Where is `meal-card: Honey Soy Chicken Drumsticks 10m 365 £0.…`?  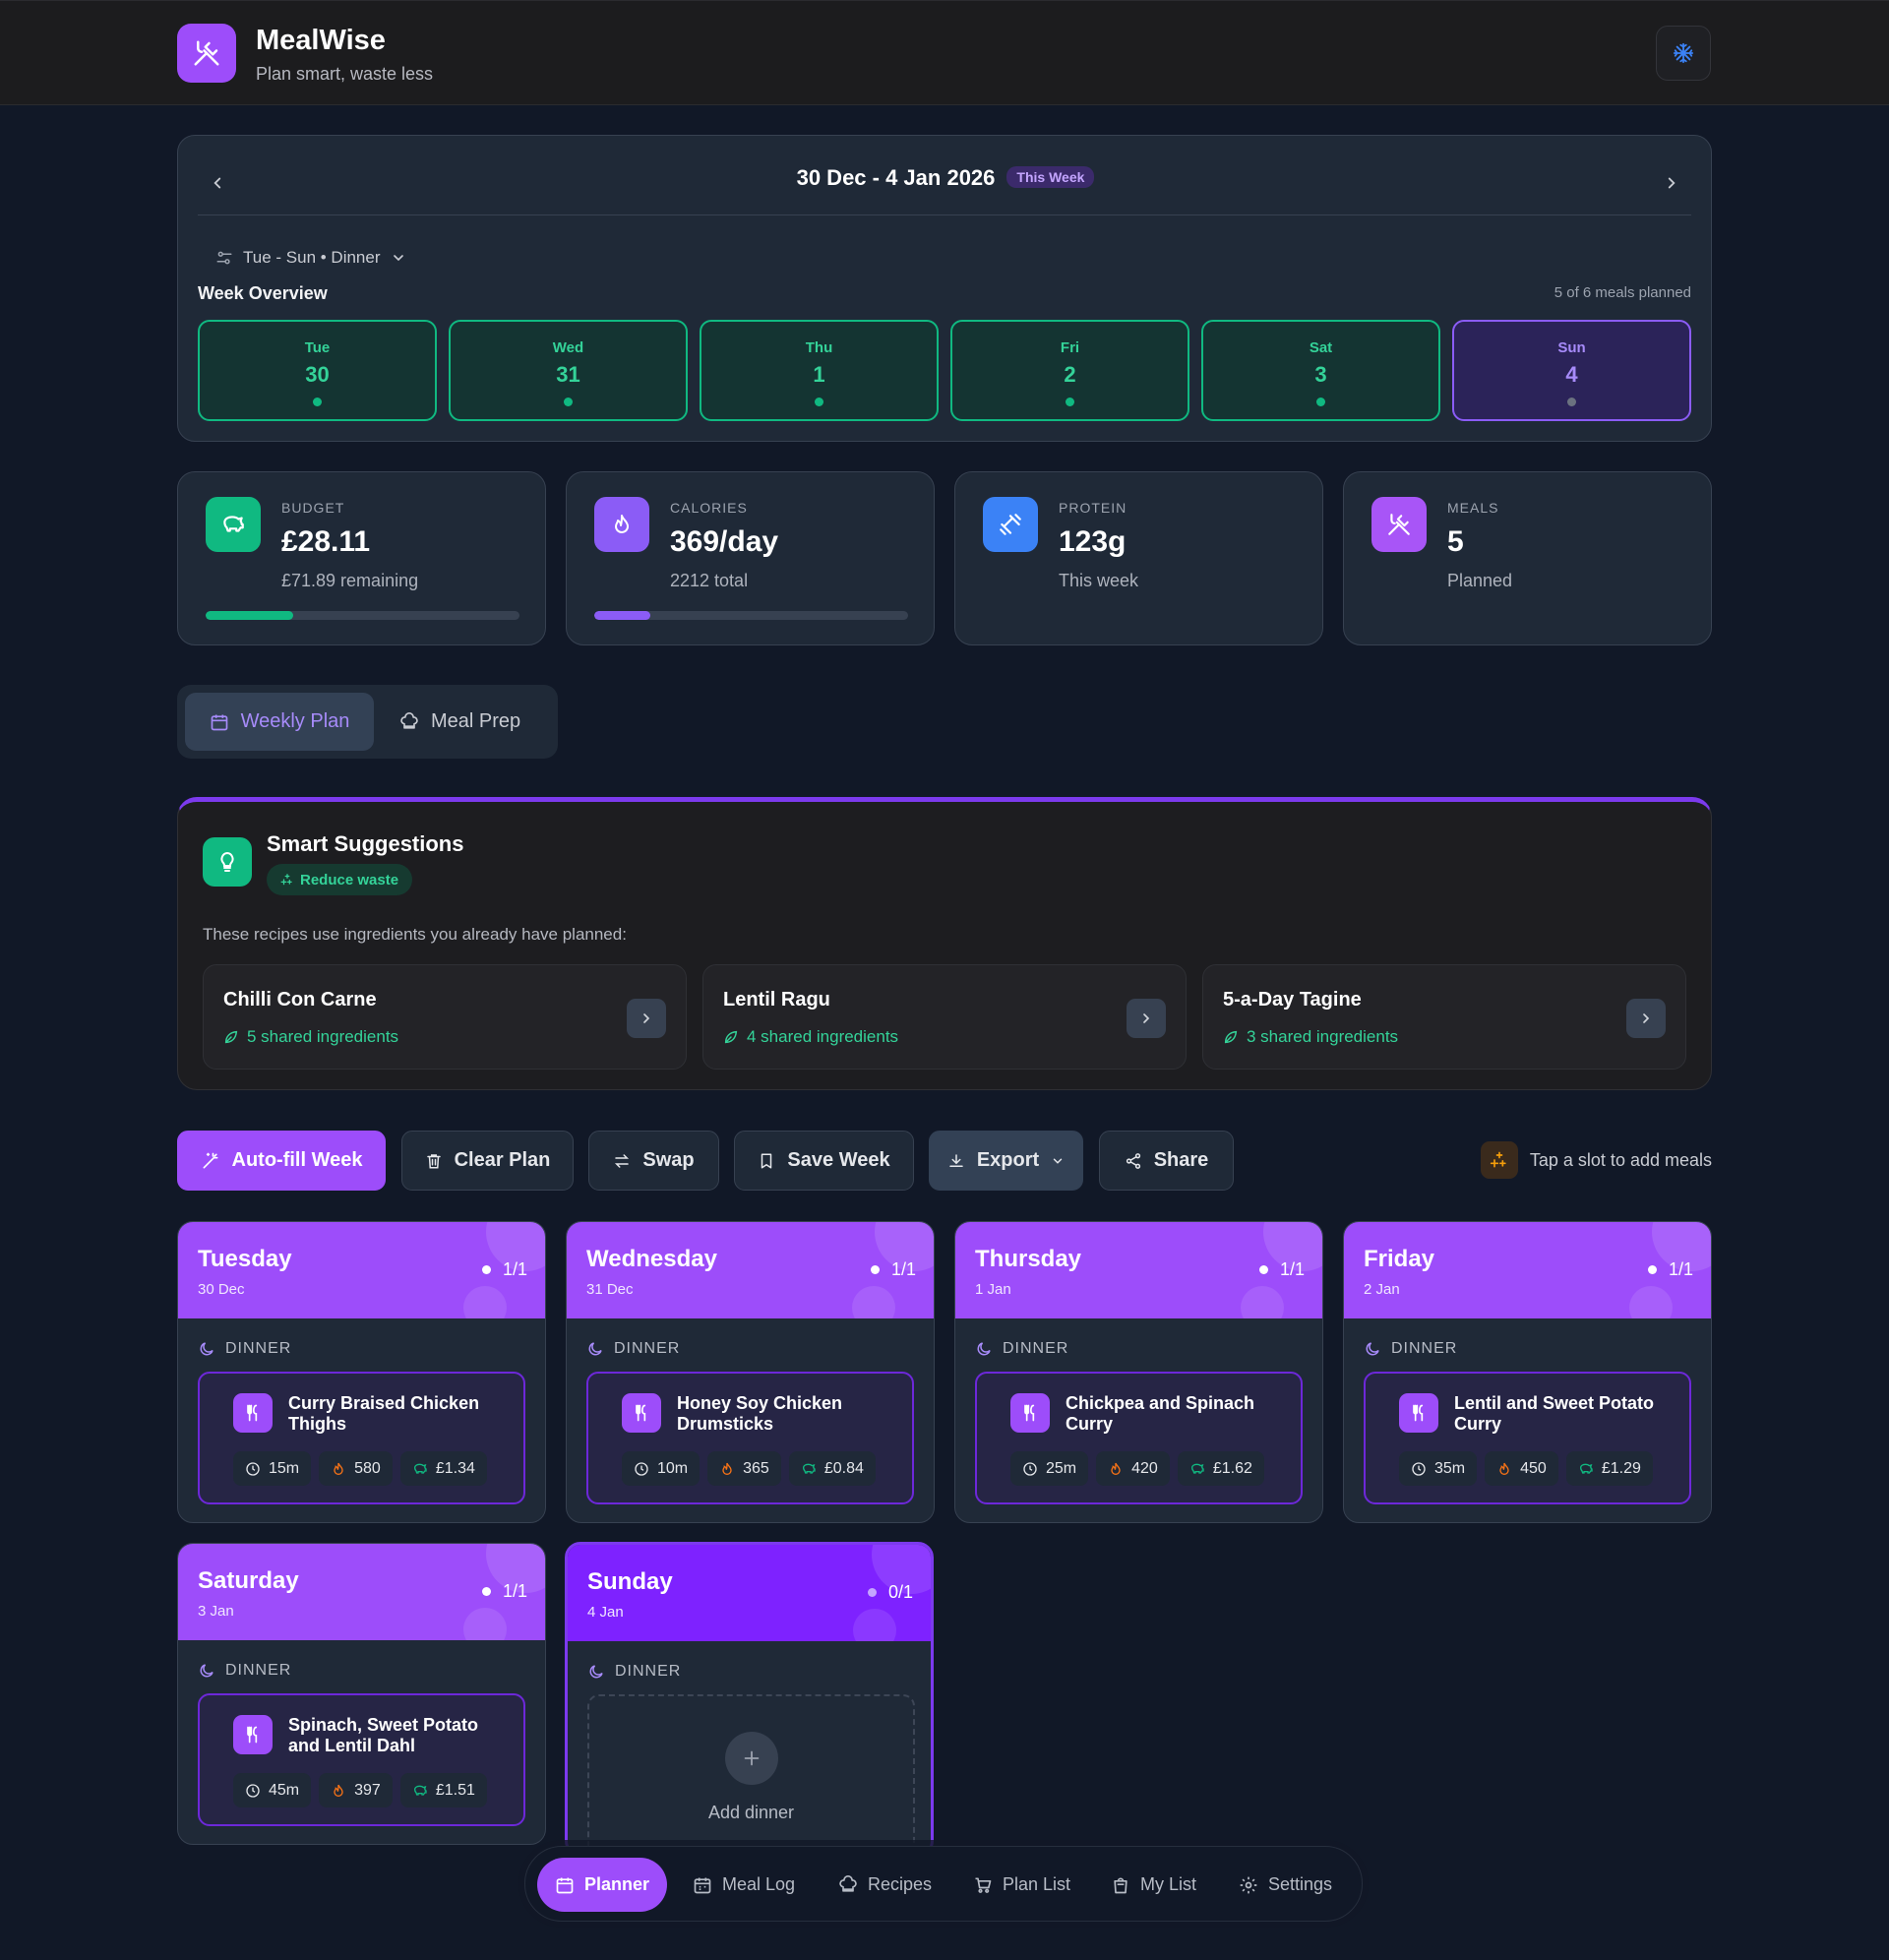 meal-card: Honey Soy Chicken Drumsticks 10m 365 £0.… is located at coordinates (750, 1438).